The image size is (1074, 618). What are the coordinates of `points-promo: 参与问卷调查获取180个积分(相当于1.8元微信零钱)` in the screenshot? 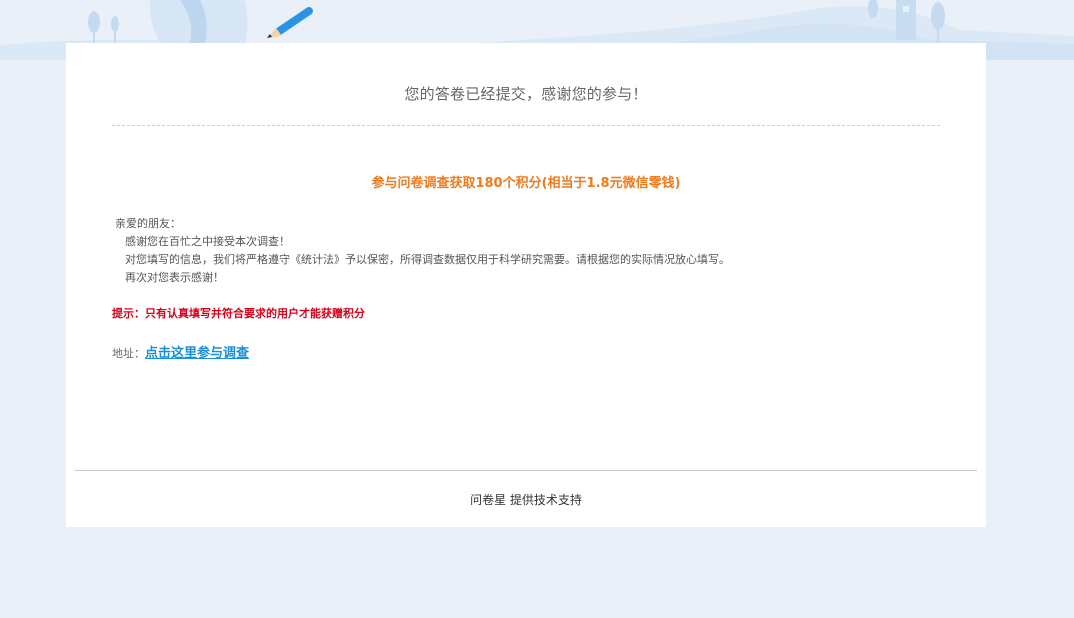 It's located at (526, 183).